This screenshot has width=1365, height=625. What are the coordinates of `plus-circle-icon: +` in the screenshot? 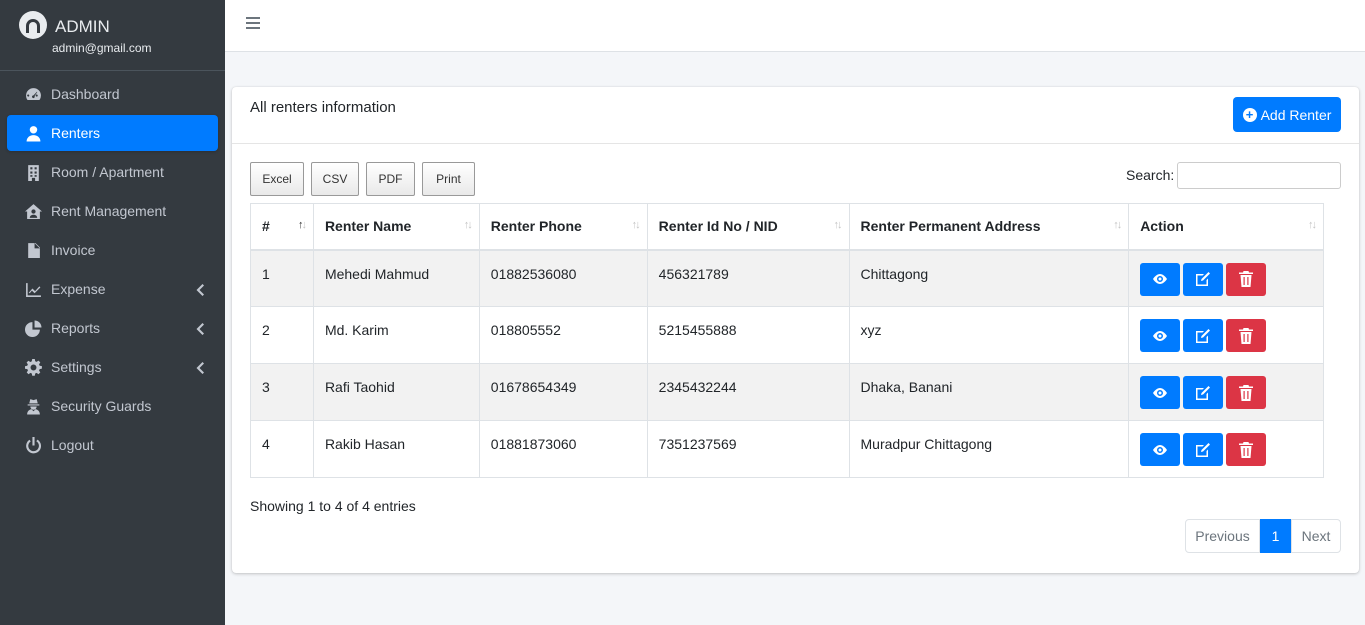 It's located at (1249, 114).